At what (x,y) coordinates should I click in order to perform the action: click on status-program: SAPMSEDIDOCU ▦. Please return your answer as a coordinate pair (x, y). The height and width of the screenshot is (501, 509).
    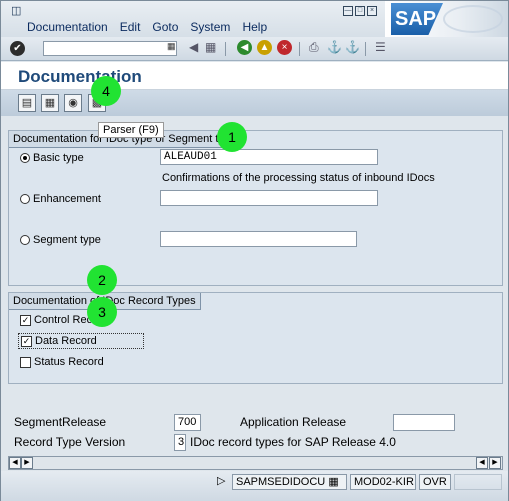
    Looking at the image, I should click on (289, 482).